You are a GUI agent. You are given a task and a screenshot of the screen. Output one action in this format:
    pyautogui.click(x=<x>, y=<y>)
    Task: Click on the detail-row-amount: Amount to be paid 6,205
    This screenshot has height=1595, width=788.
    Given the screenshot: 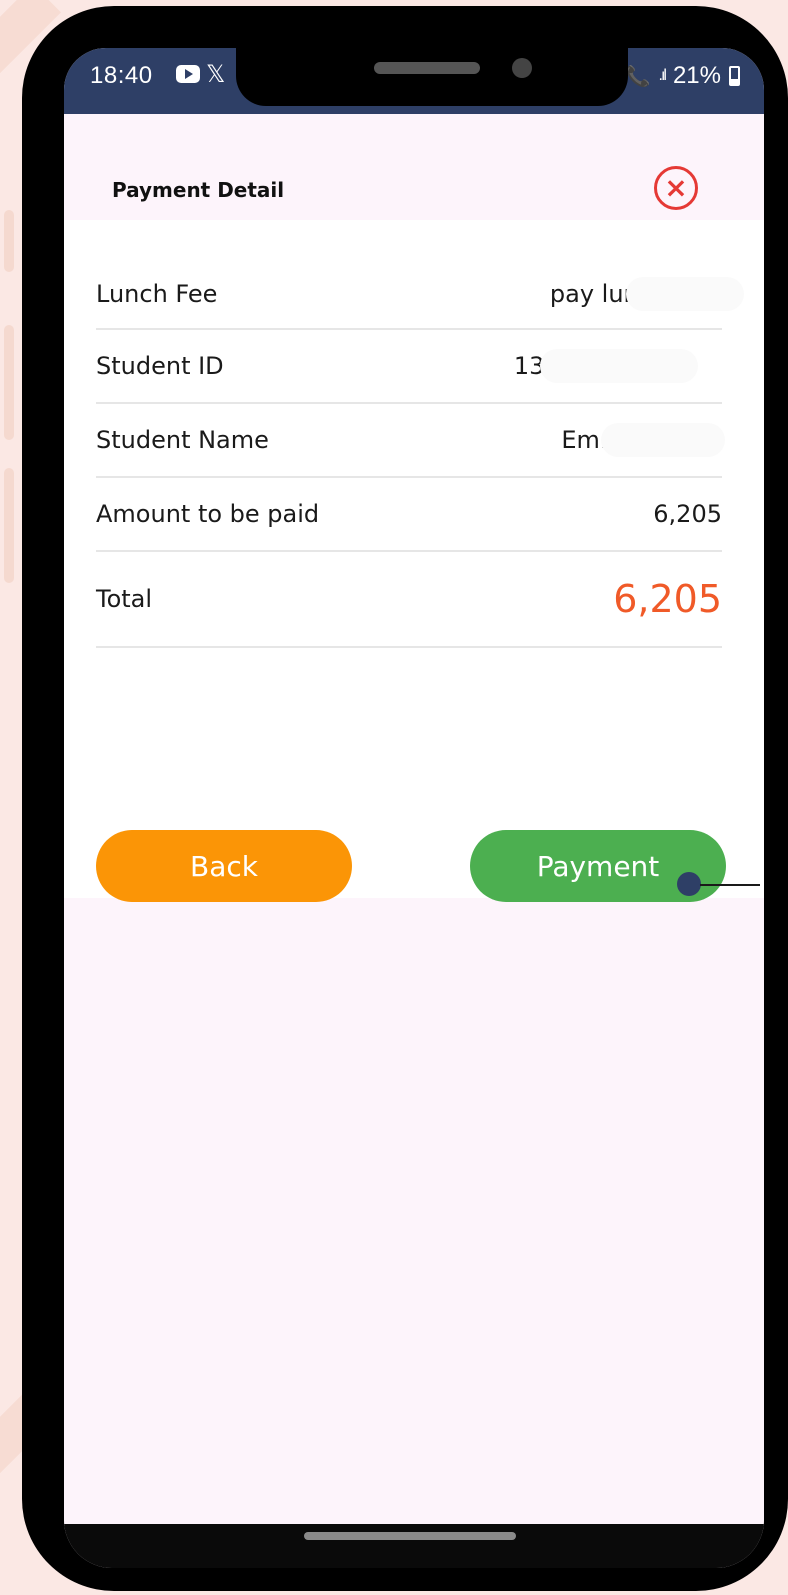 What is the action you would take?
    pyautogui.click(x=409, y=515)
    